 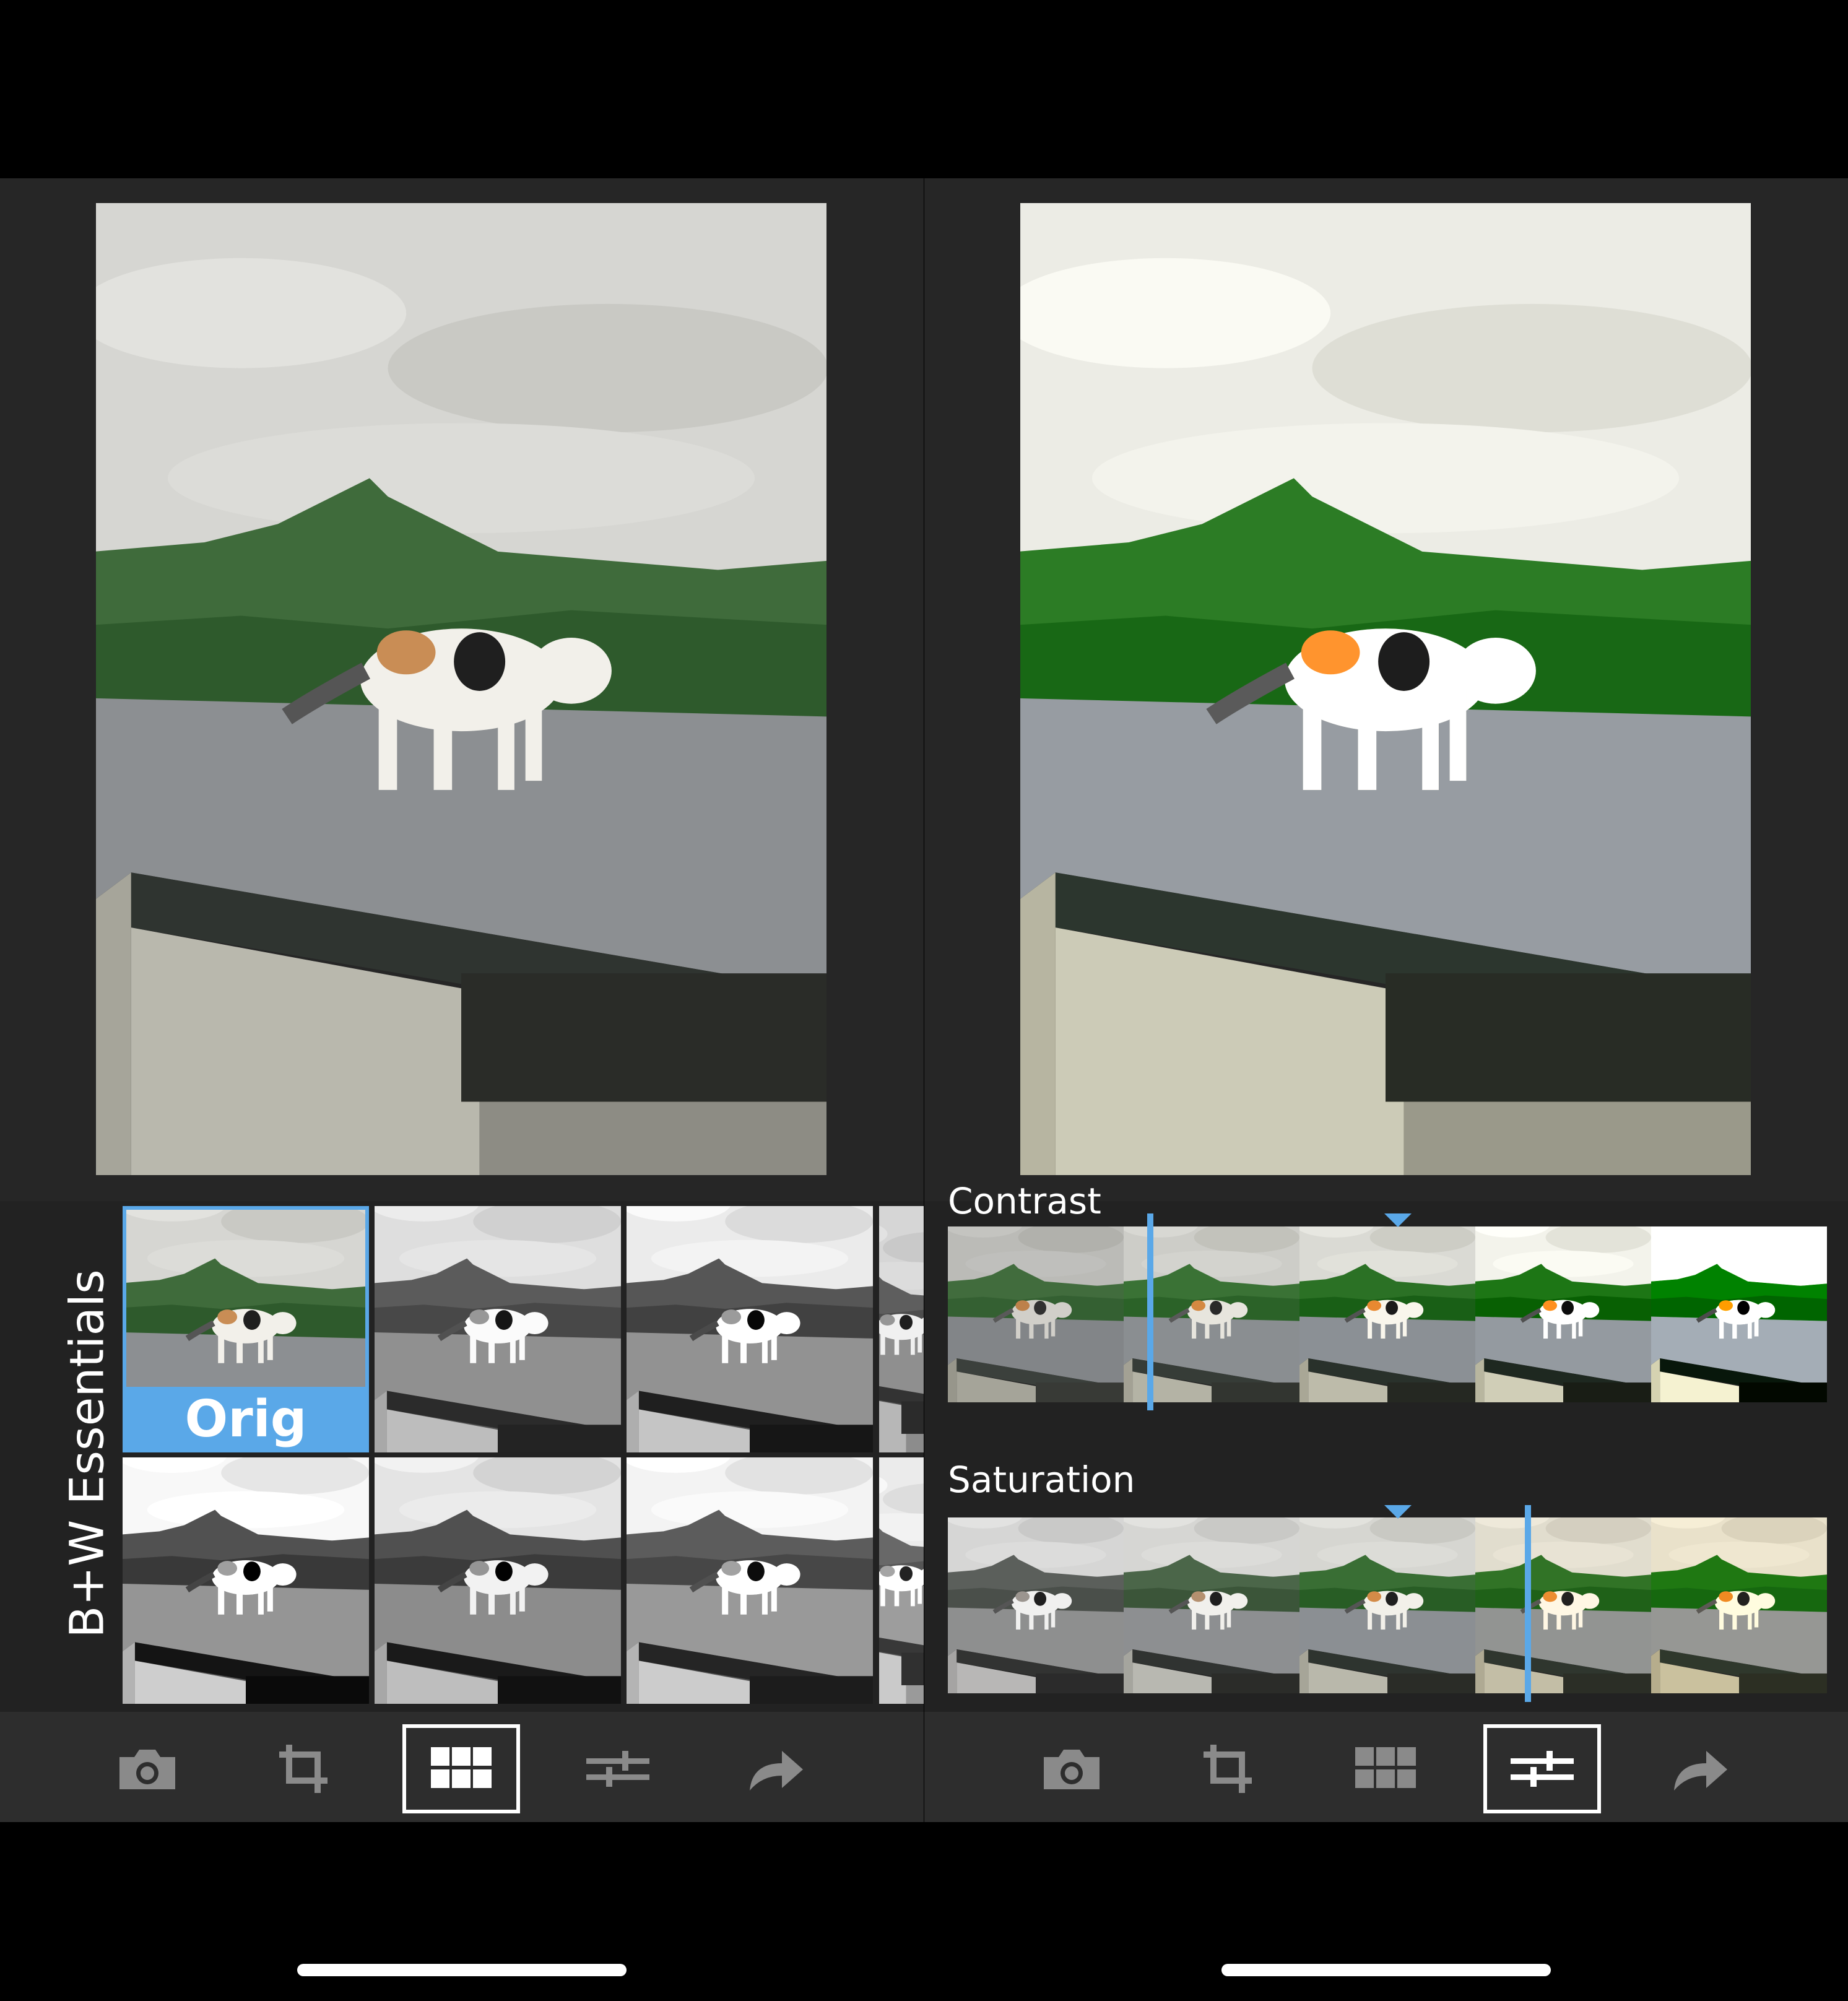 What do you see at coordinates (1024, 1201) in the screenshot?
I see `contrast-label: Contrast` at bounding box center [1024, 1201].